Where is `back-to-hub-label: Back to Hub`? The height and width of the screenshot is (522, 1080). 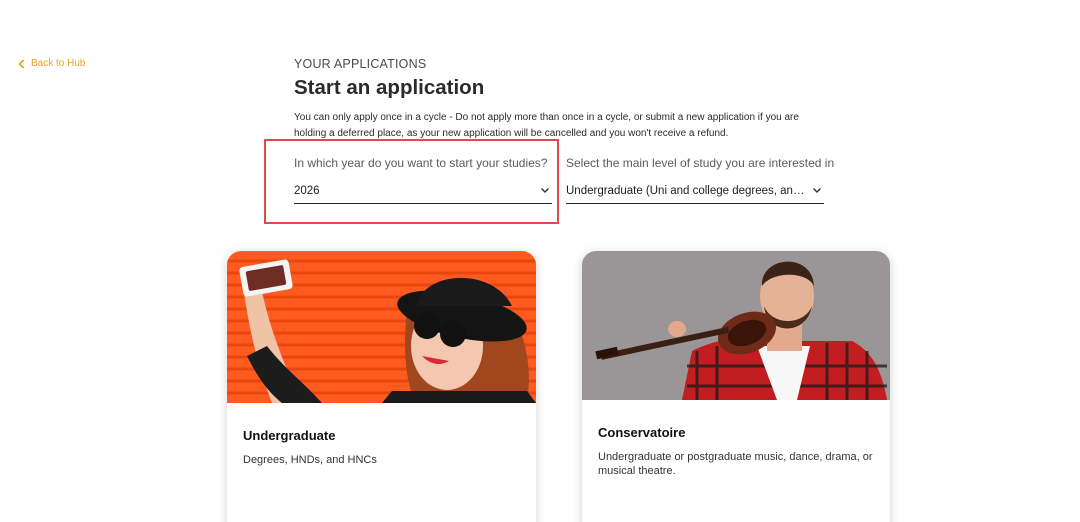
back-to-hub-label: Back to Hub is located at coordinates (58, 63).